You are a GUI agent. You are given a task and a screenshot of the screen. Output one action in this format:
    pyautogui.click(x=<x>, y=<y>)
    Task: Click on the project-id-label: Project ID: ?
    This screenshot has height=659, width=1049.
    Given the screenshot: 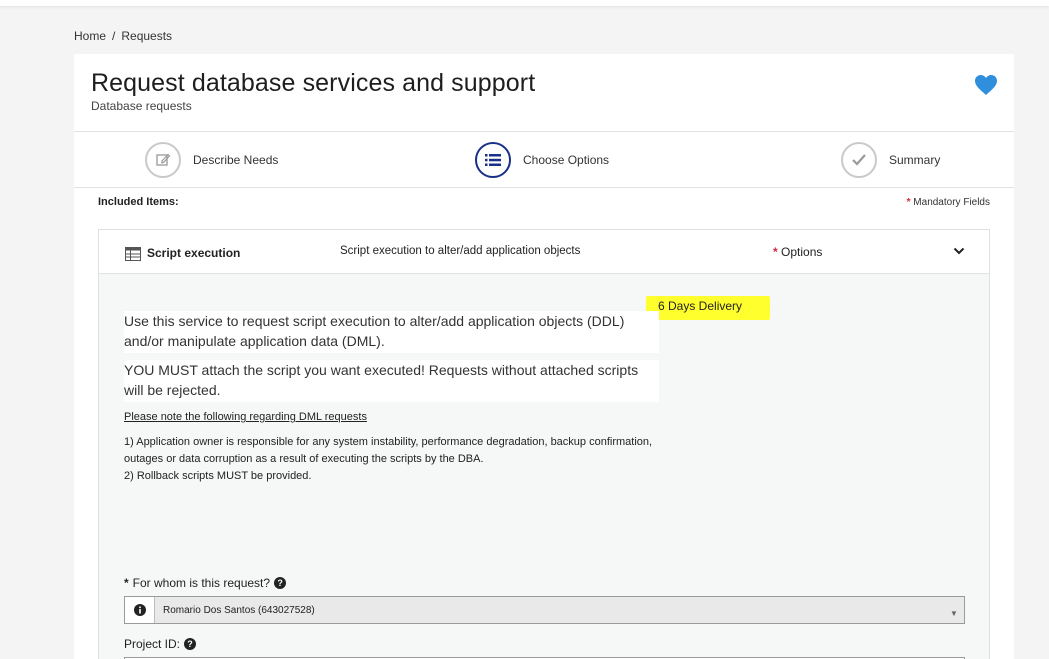 What is the action you would take?
    pyautogui.click(x=160, y=644)
    